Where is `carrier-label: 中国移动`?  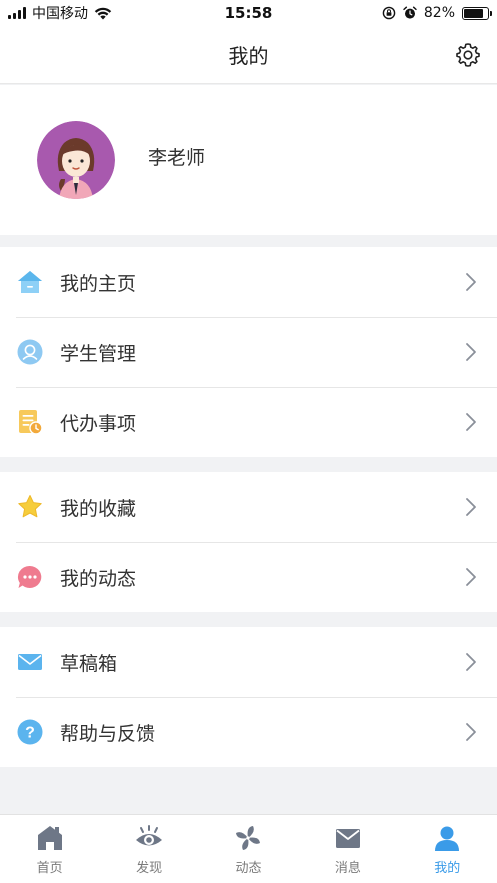
carrier-label: 中国移动 is located at coordinates (60, 14).